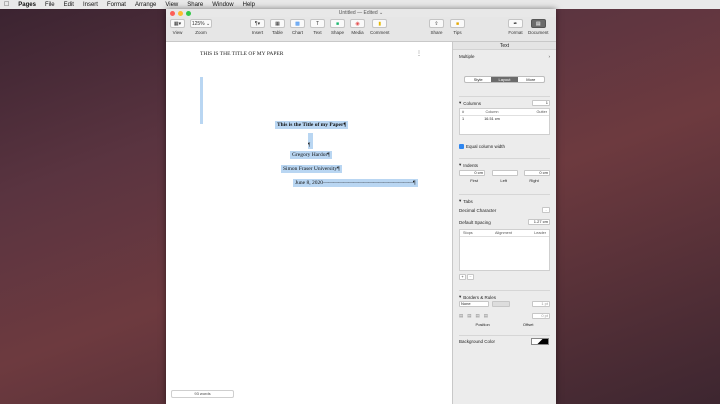 This screenshot has height=404, width=720. I want to click on minimize-window-button, so click(180, 13).